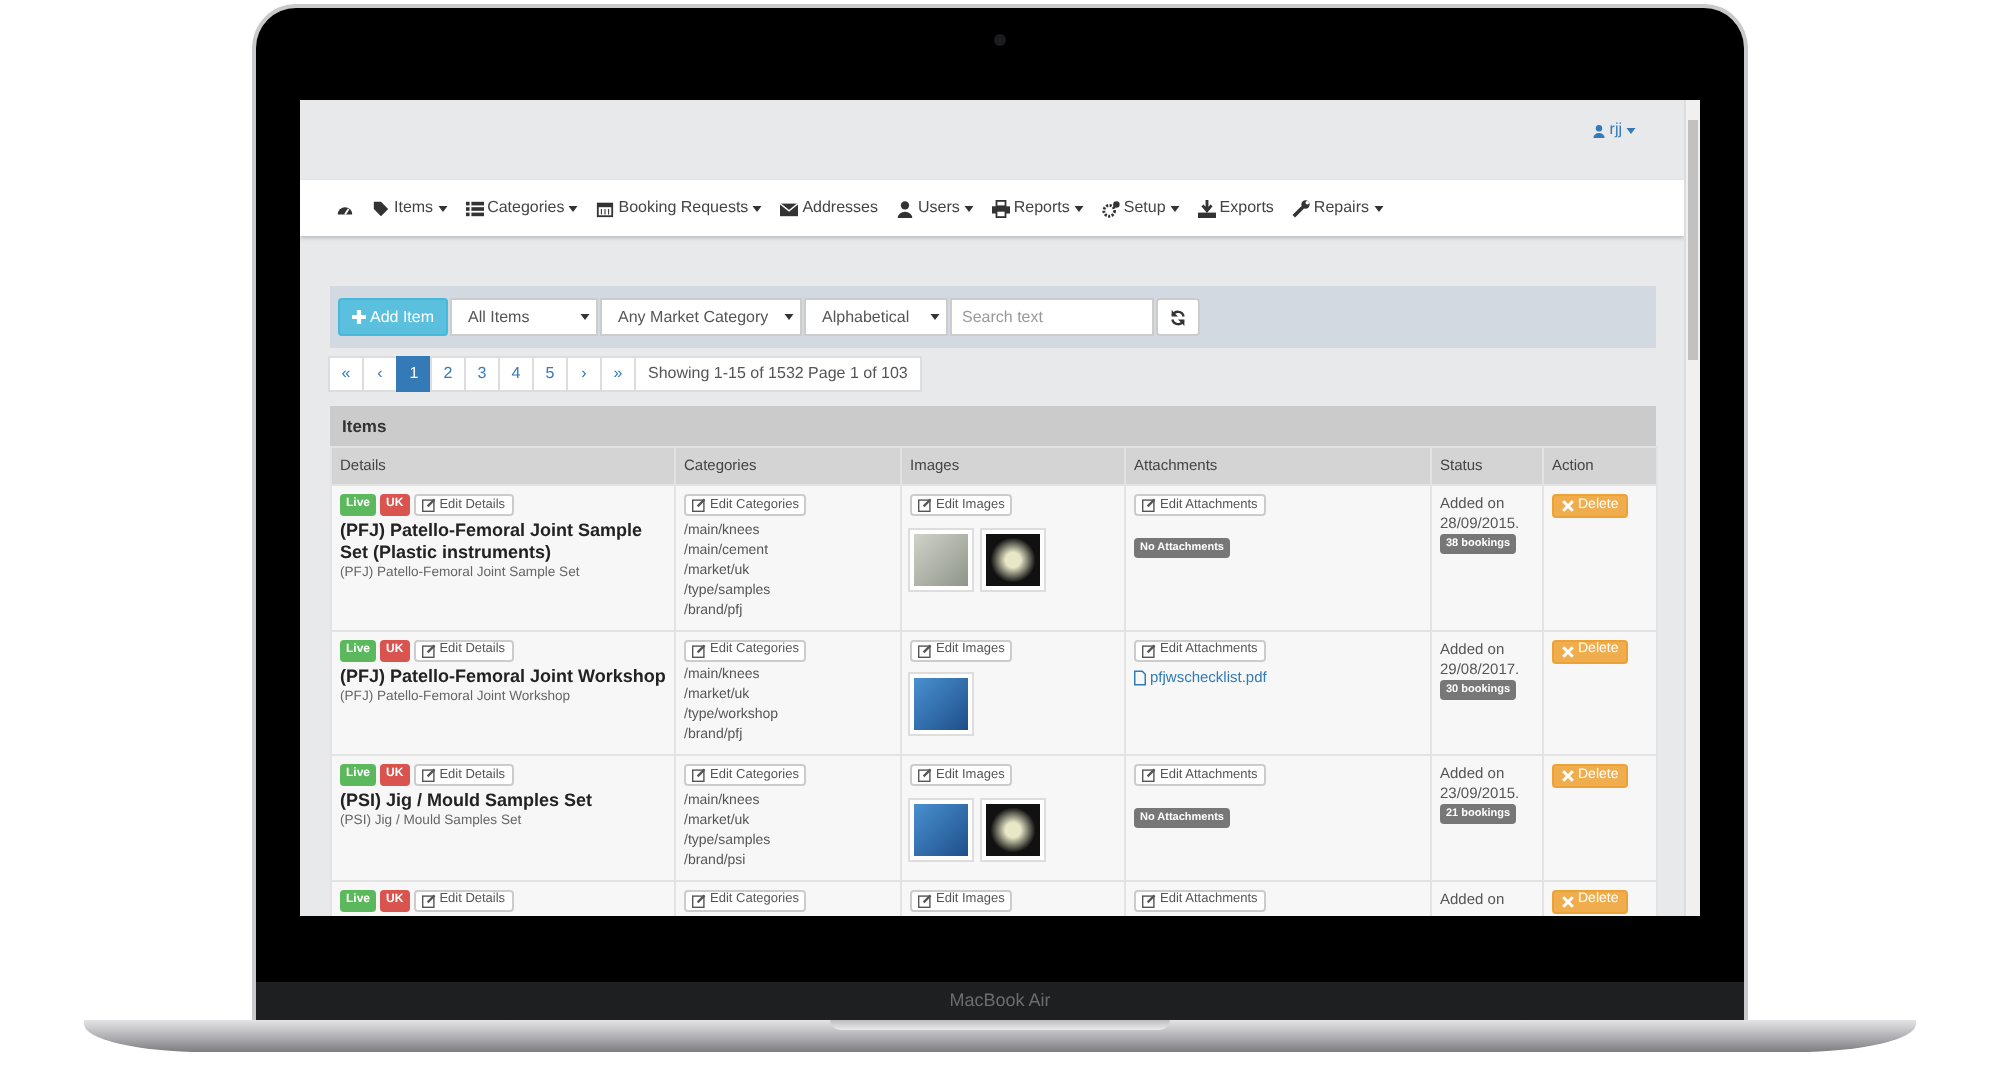 The width and height of the screenshot is (2000, 1078). Describe the element at coordinates (789, 208) in the screenshot. I see `envelope-icon` at that location.